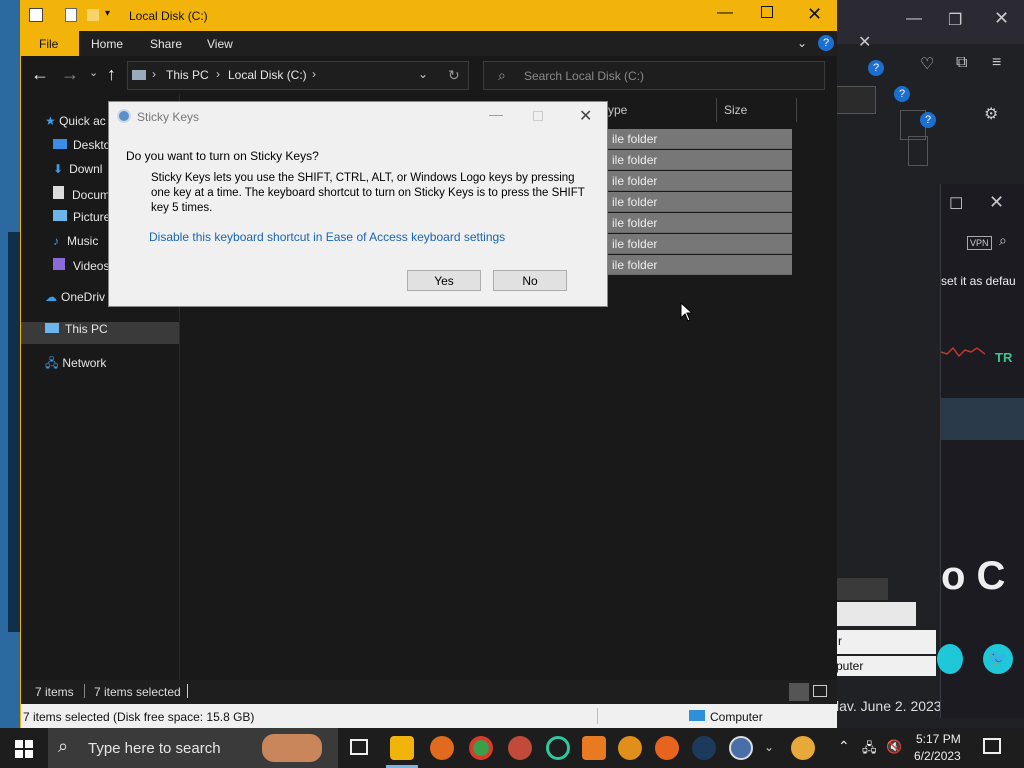 The height and width of the screenshot is (768, 1024). I want to click on breadcrumb-local-disk: Local Disk (C:), so click(267, 75).